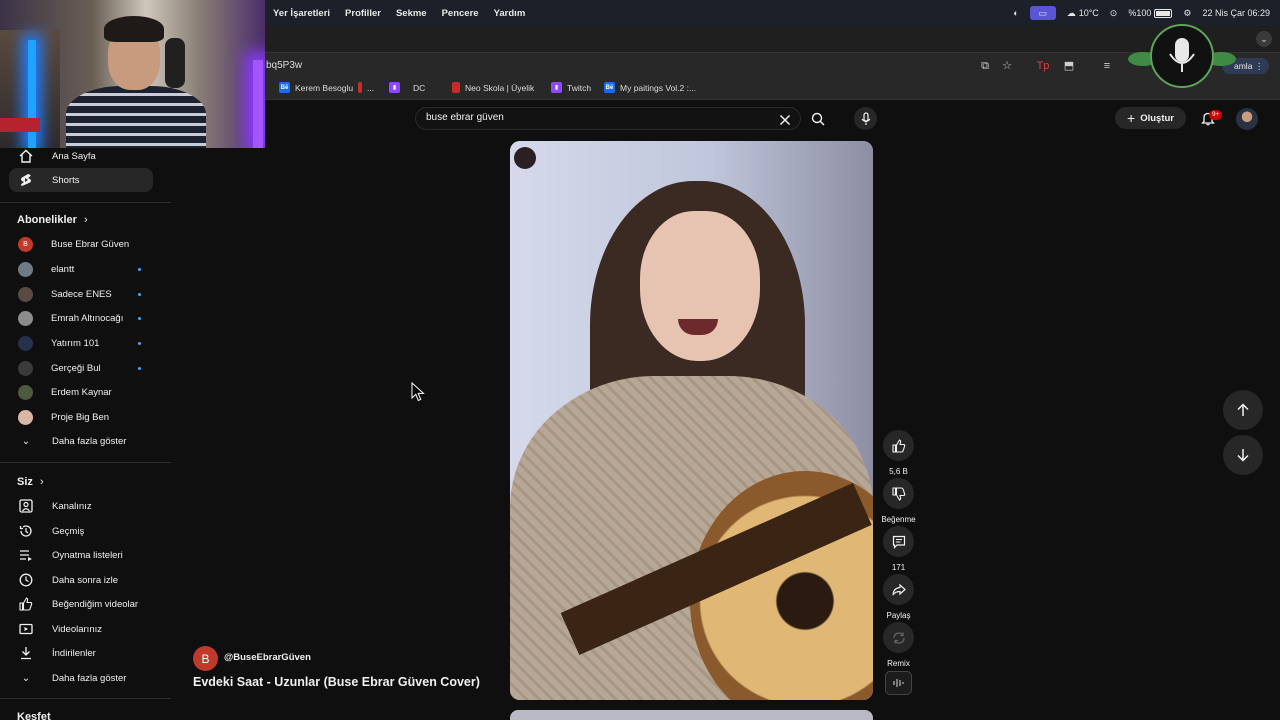 The height and width of the screenshot is (720, 1280). Describe the element at coordinates (95, 604) in the screenshot. I see `sidebar-item-label: Beğendiğim videolar` at that location.